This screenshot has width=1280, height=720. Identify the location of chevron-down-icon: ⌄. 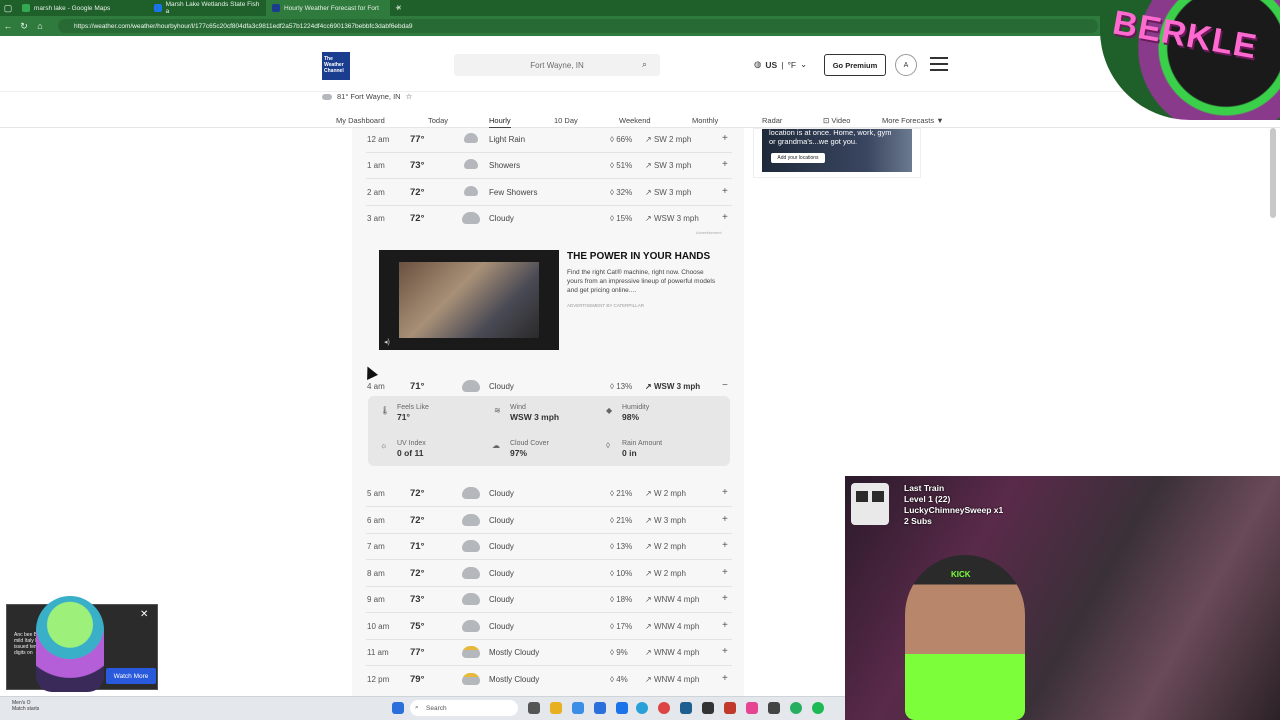
(804, 64).